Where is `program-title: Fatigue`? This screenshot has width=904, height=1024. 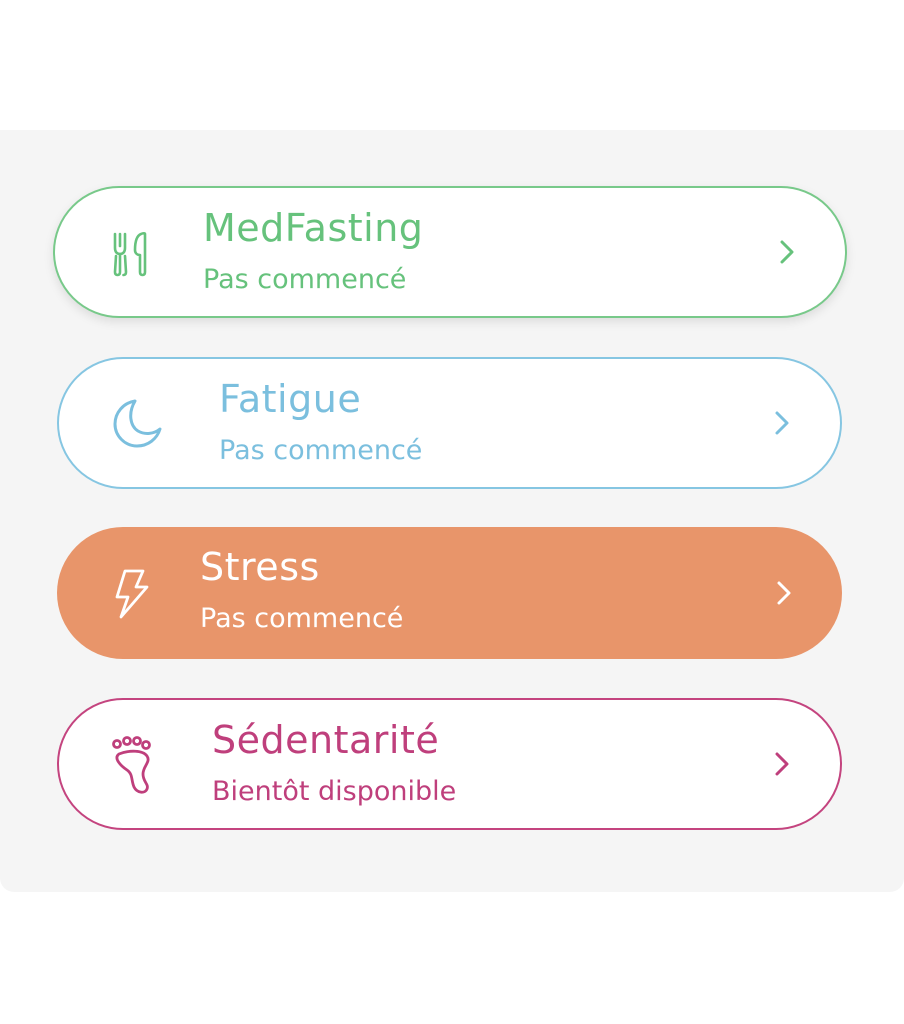
program-title: Fatigue is located at coordinates (290, 399).